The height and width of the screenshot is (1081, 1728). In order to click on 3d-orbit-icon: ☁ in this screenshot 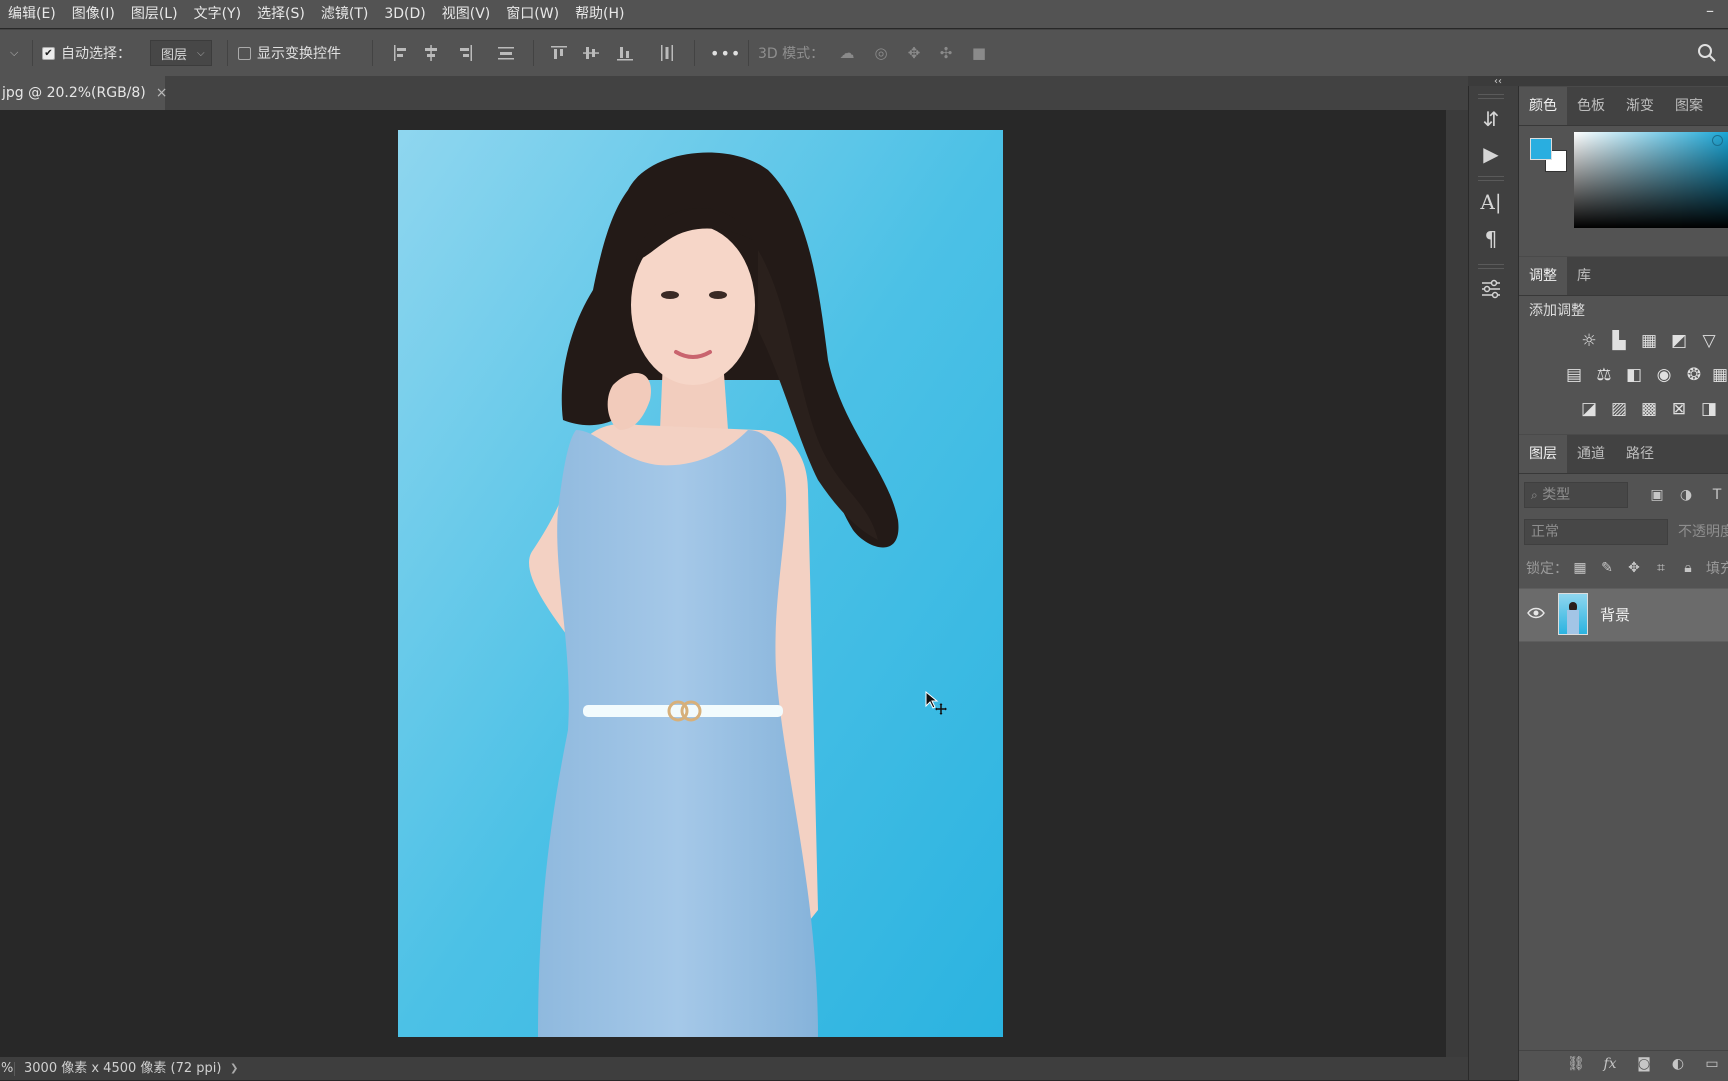, I will do `click(847, 53)`.